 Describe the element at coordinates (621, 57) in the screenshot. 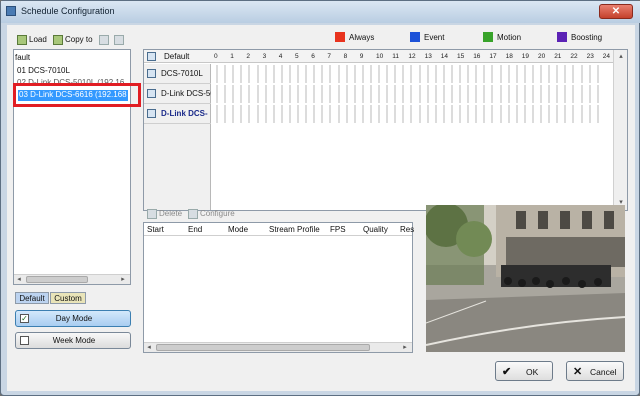

I see `scroll-up-arrow: ▴` at that location.